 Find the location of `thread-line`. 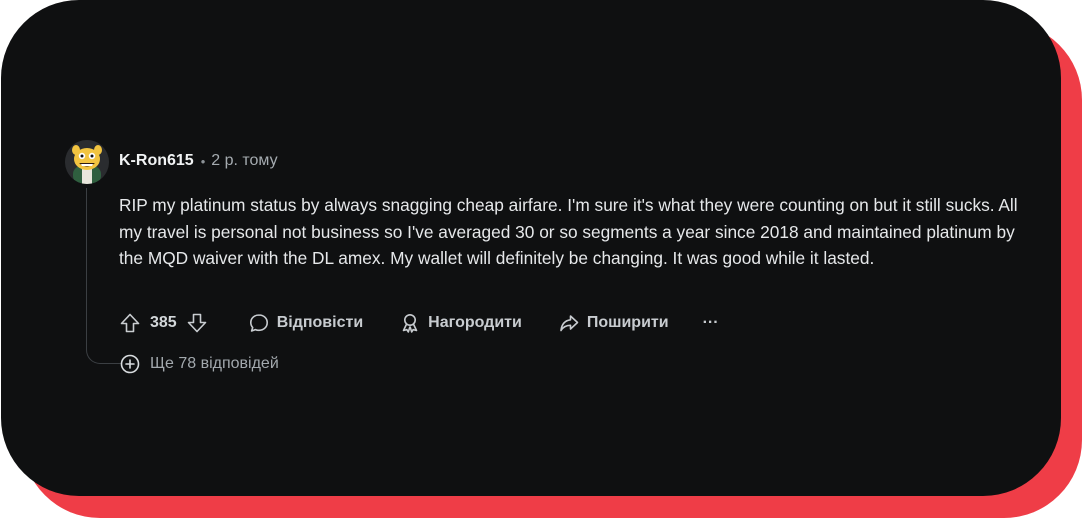

thread-line is located at coordinates (103, 276).